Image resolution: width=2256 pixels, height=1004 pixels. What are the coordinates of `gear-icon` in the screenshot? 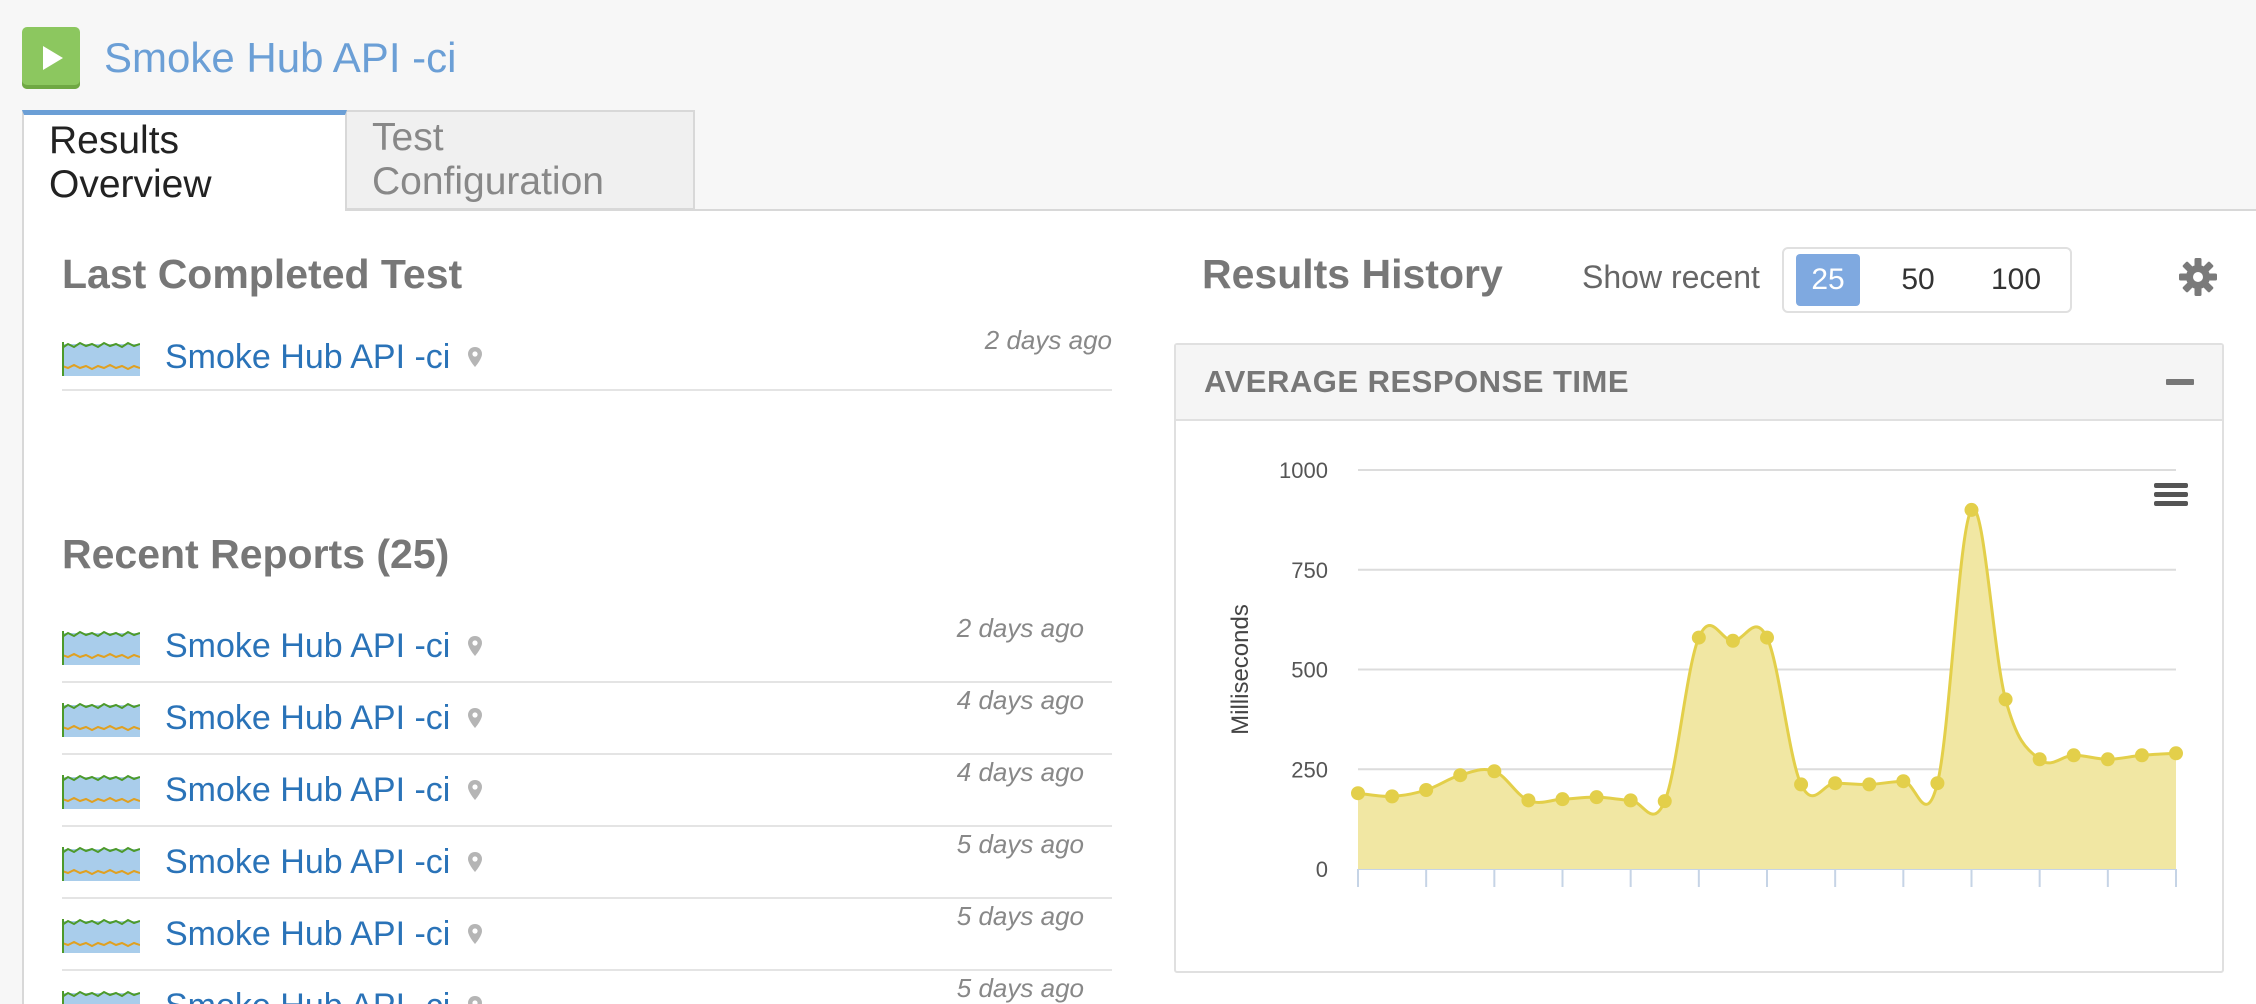 It's located at (2198, 277).